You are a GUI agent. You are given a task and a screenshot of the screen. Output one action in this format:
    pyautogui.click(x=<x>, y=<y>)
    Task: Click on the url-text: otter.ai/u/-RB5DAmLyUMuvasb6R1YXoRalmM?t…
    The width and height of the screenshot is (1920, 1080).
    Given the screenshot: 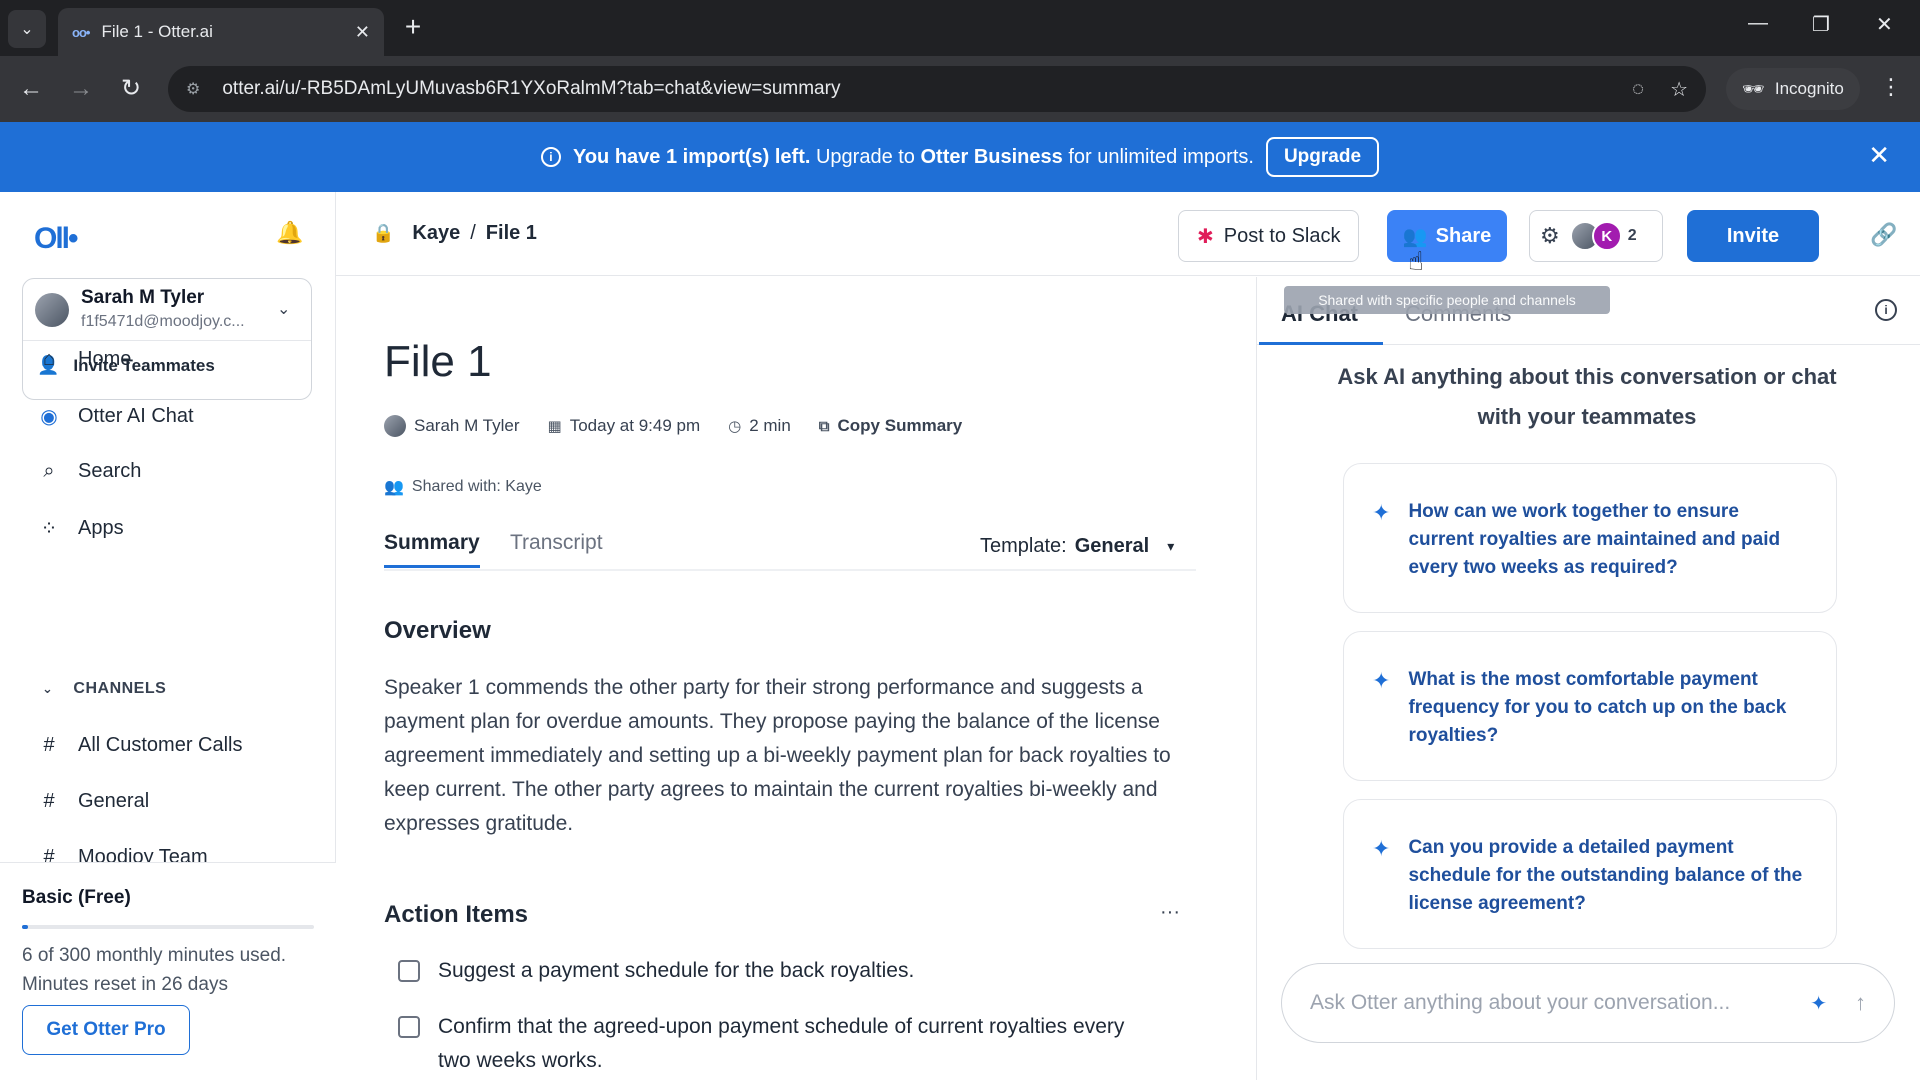 What is the action you would take?
    pyautogui.click(x=914, y=89)
    